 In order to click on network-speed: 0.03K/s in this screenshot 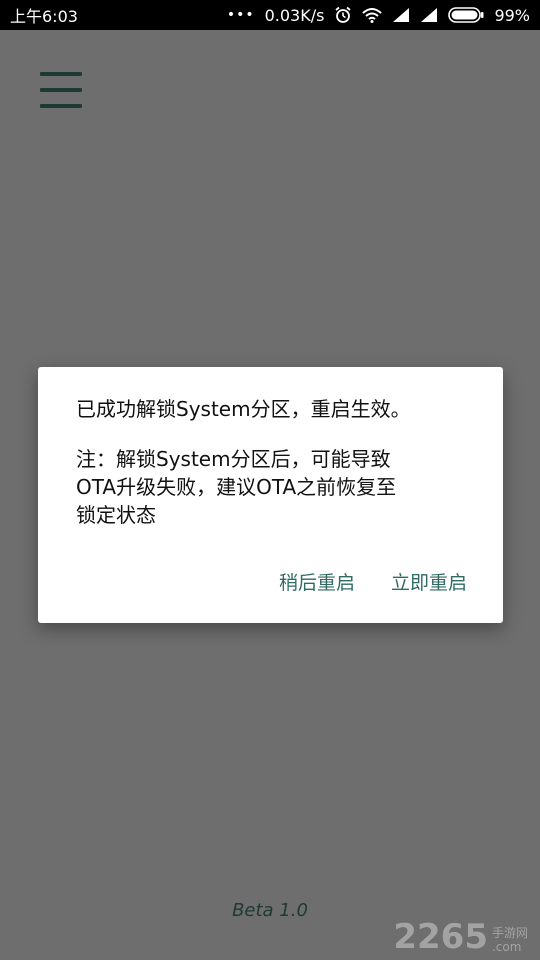, I will do `click(294, 15)`.